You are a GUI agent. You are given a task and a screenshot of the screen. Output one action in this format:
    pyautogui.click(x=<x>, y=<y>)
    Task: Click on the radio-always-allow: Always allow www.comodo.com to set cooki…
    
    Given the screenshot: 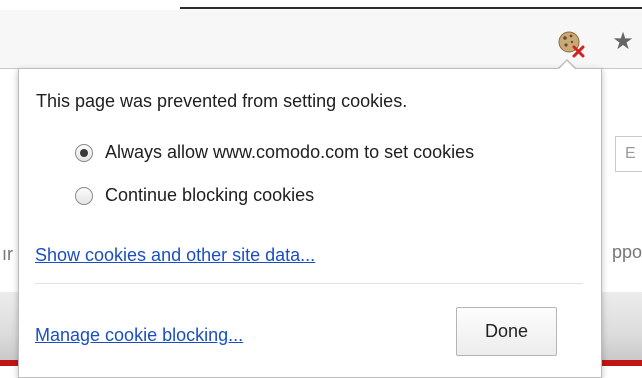 What is the action you would take?
    pyautogui.click(x=274, y=152)
    